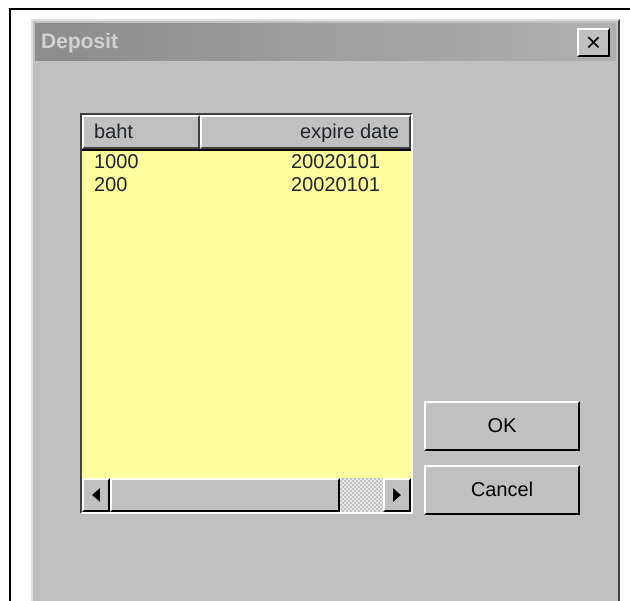 Image resolution: width=630 pixels, height=601 pixels. I want to click on scroll-right-button, so click(397, 495).